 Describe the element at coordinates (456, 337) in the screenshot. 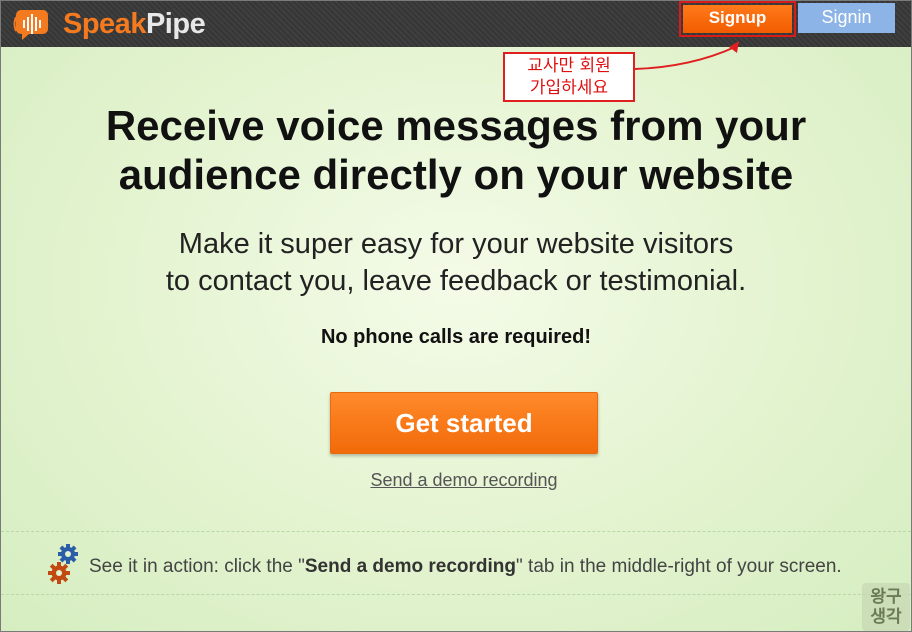

I see `no-phone-note: No phone calls are required!` at that location.